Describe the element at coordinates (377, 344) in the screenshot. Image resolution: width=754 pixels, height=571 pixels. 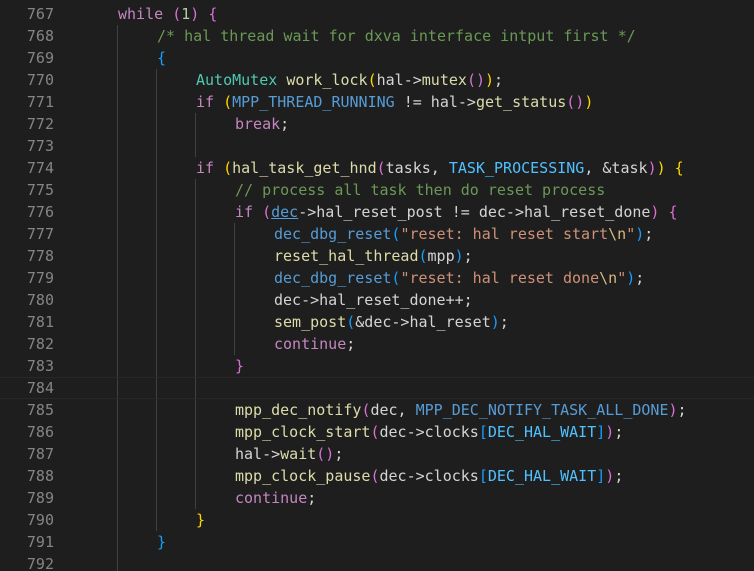
I see `code-line: 782 continue;` at that location.